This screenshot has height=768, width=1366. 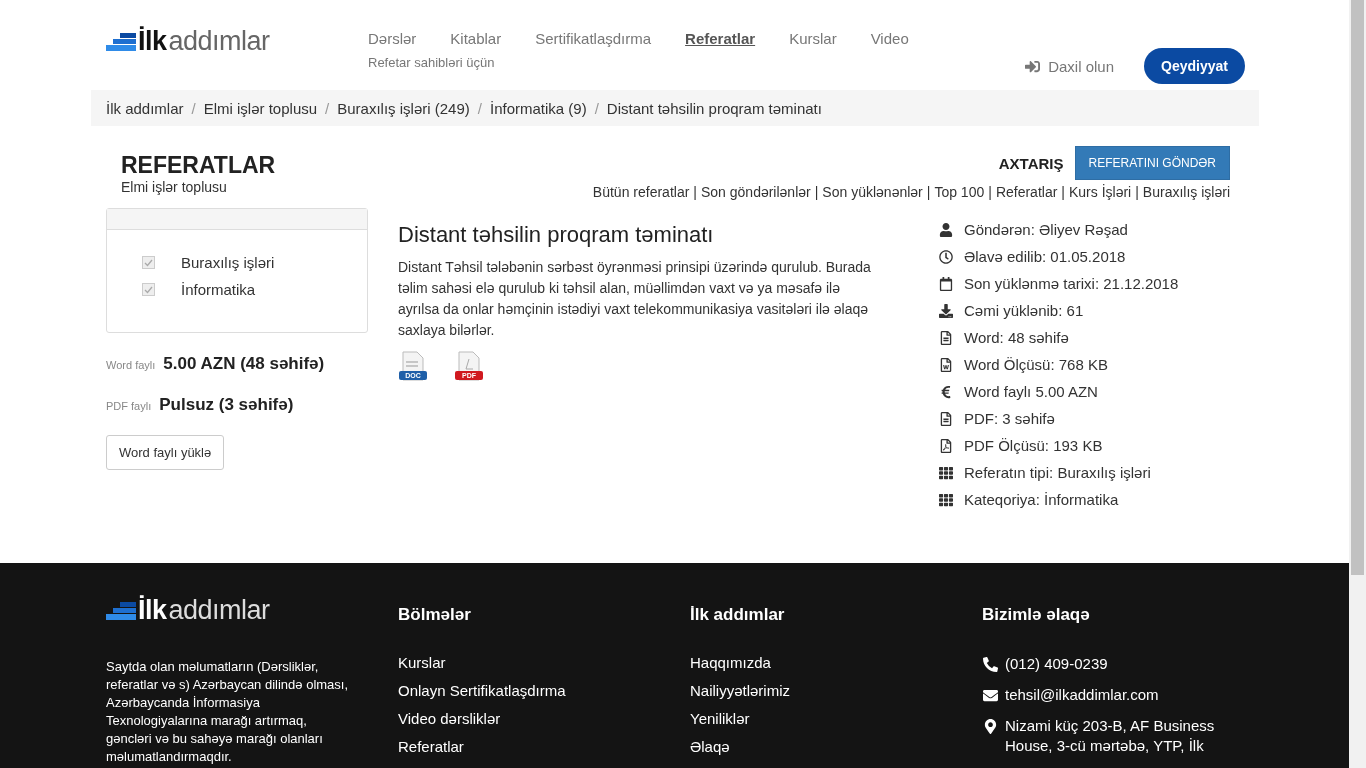 I want to click on footer-about-text: Saytda olan məlumatların (Dərsliklər, referatlar və s) Azərbaycan dilində olması, Azərbaycanda İnformasiya Texnologiyalarına marağı artırmaq, gəncləri və bu sahəyə marağı olanları məlumatlandırmaqdır., so click(x=228, y=712).